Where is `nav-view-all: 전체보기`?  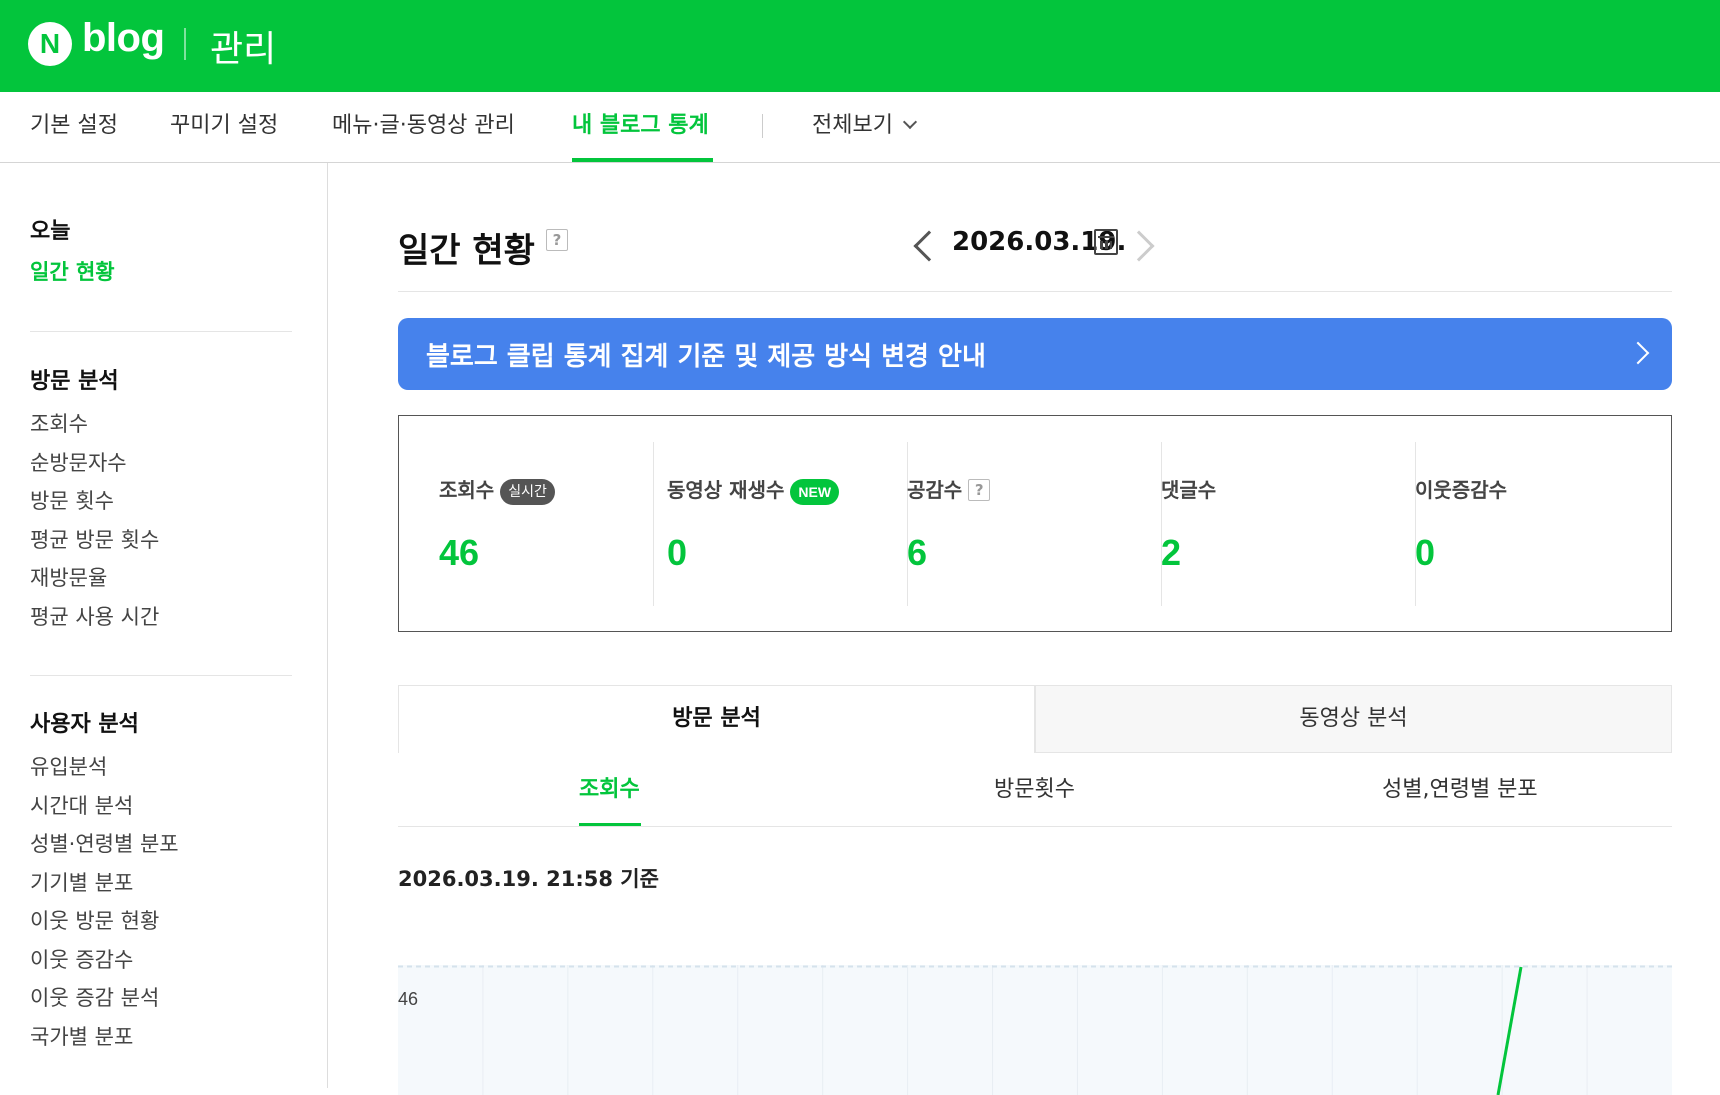 nav-view-all: 전체보기 is located at coordinates (865, 127).